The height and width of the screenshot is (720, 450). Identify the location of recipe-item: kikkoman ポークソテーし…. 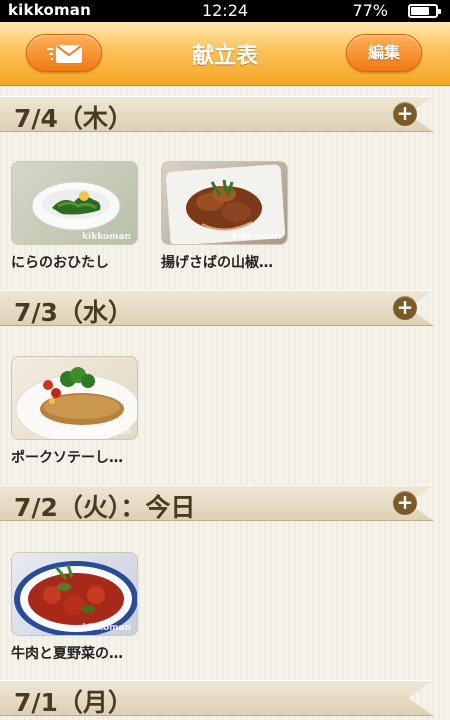
(75, 411).